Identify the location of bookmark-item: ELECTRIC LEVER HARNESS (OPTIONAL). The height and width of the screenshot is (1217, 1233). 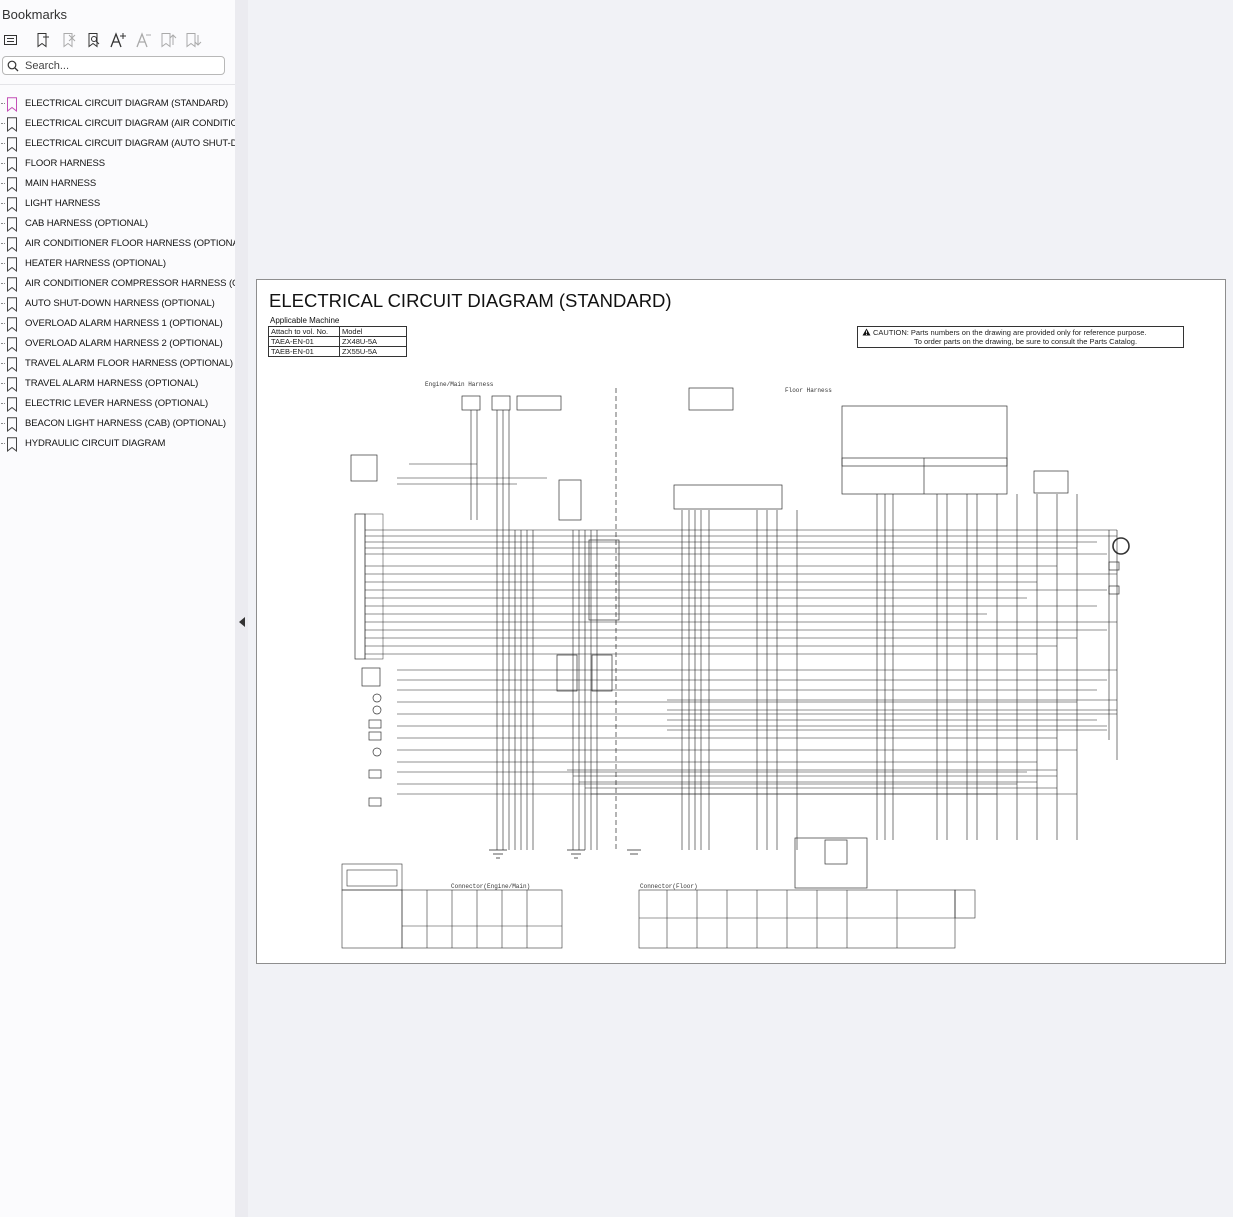
(117, 404).